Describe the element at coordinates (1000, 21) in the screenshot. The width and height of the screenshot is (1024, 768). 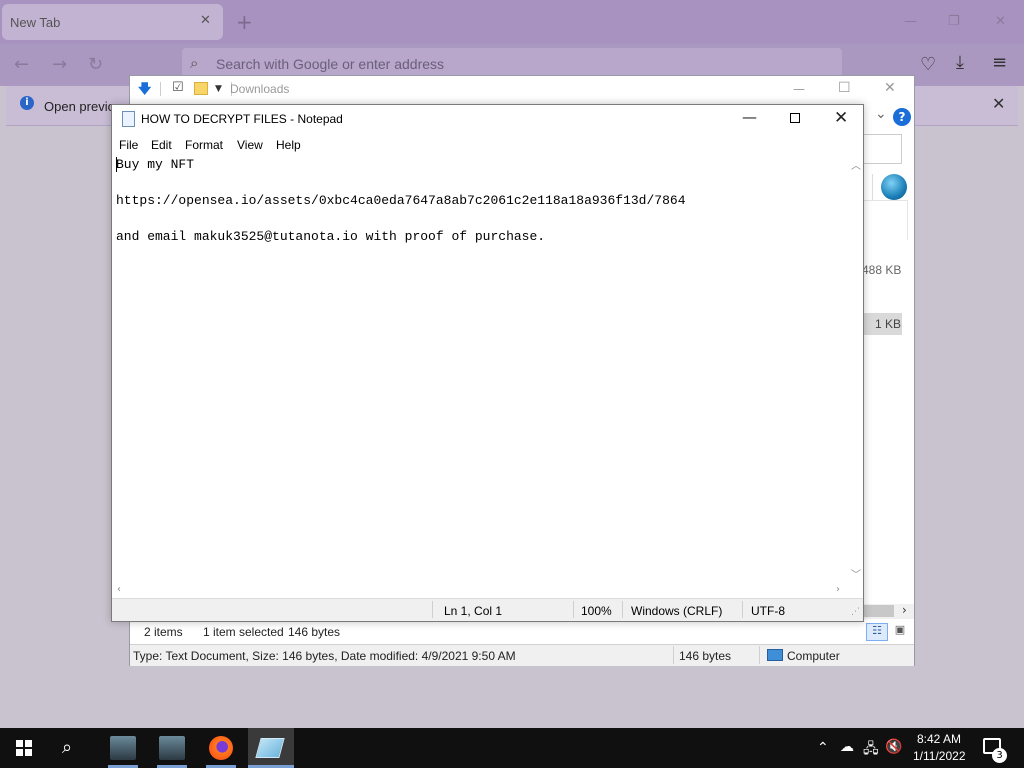
I see `browser-close-button: ✕` at that location.